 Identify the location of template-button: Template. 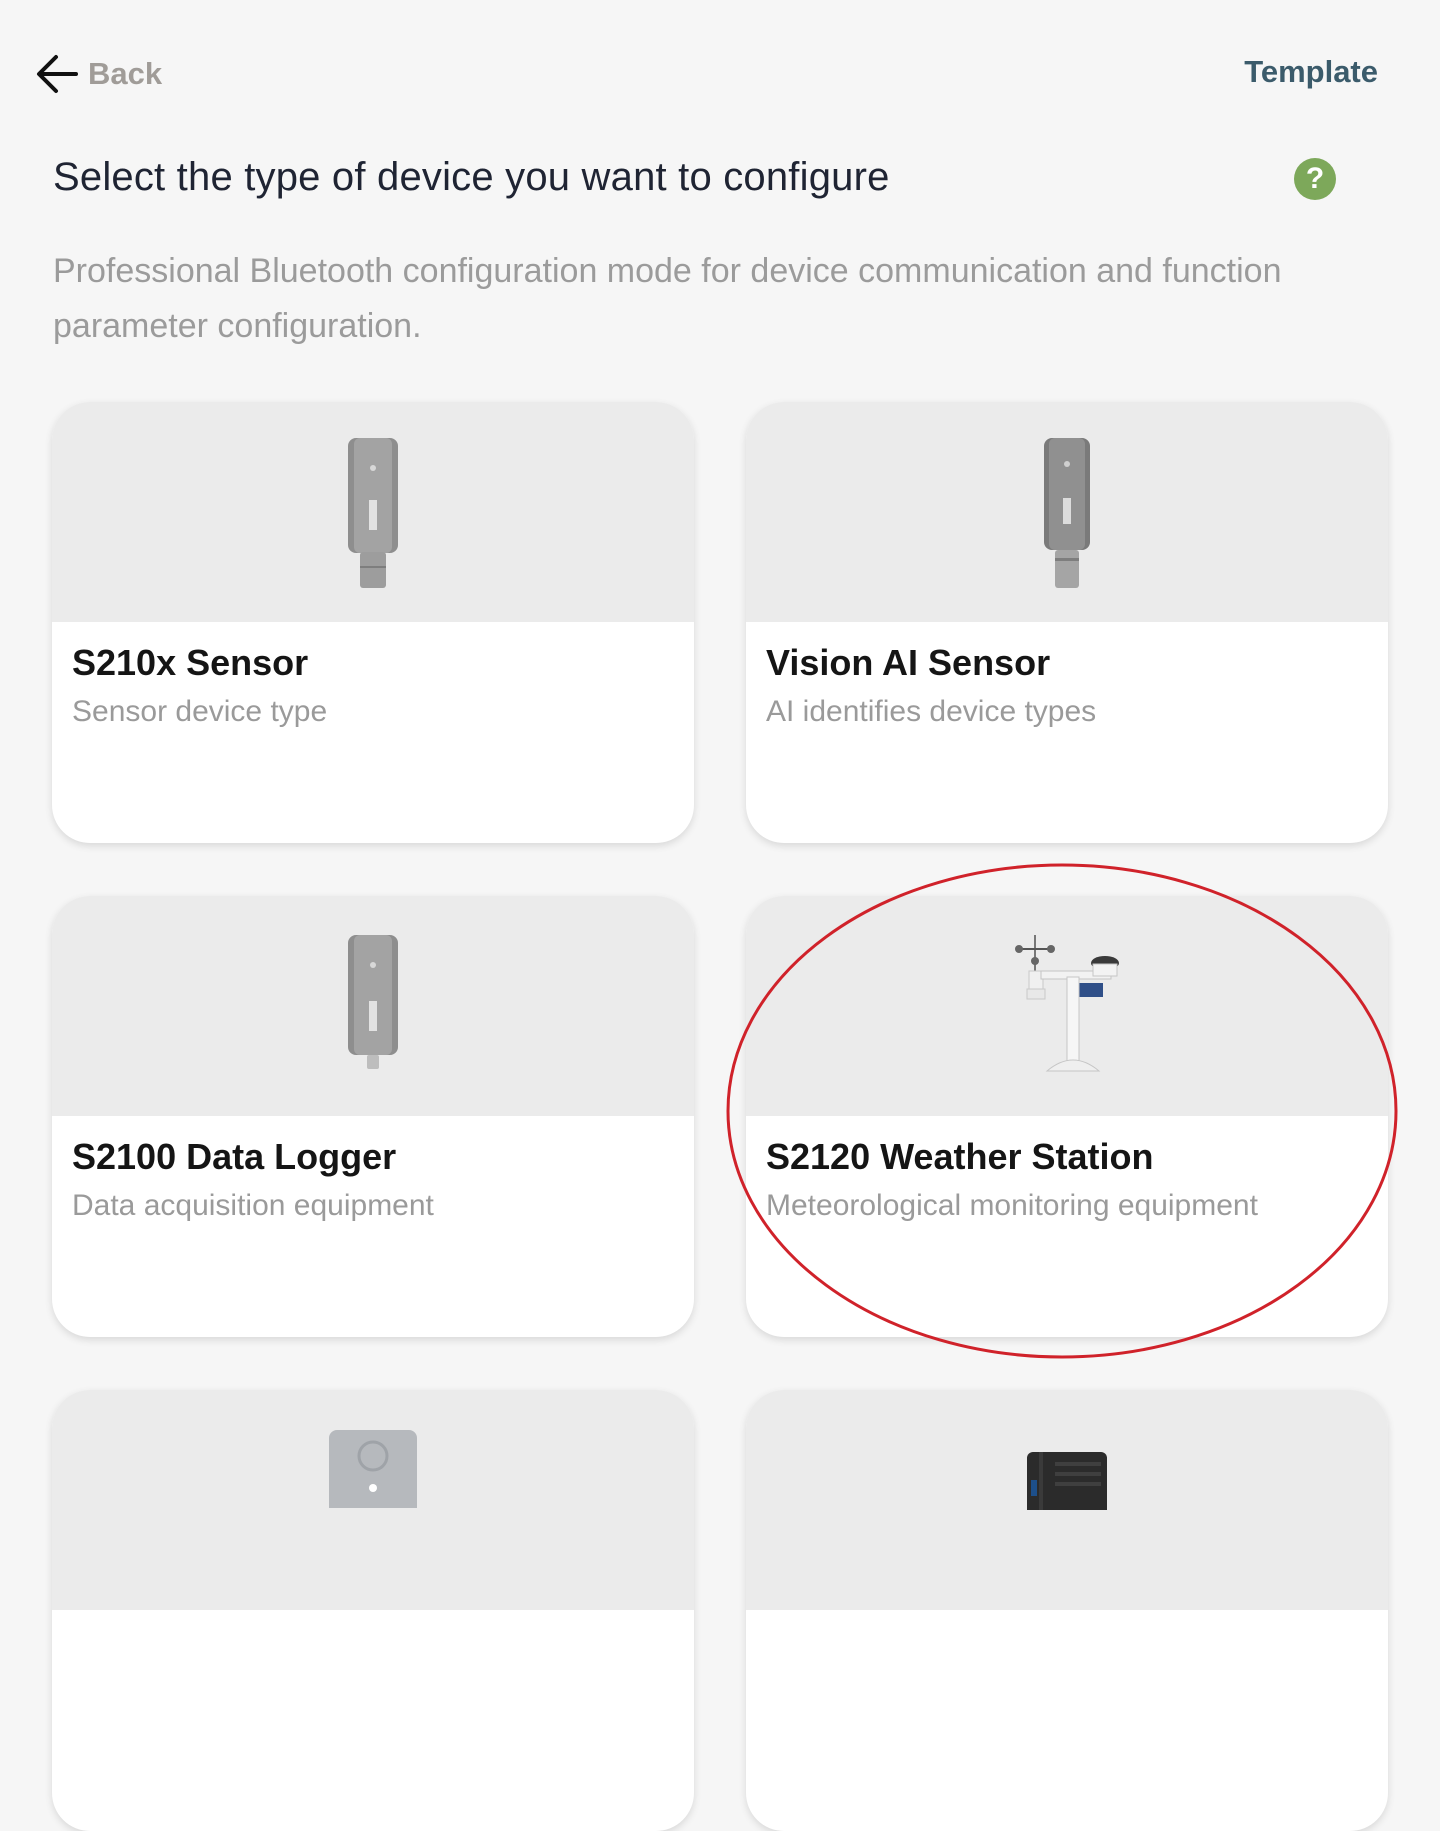
(1311, 72).